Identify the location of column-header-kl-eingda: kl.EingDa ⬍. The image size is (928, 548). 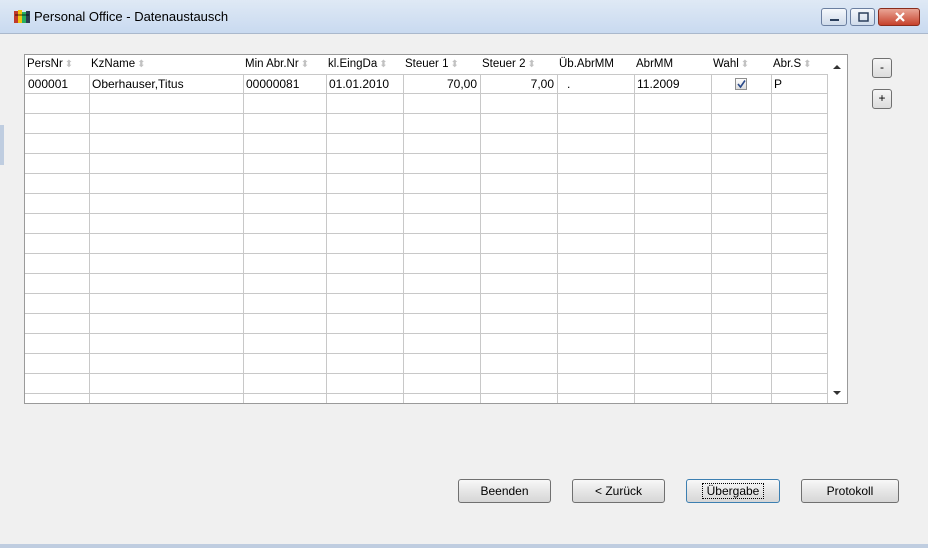
(364, 64).